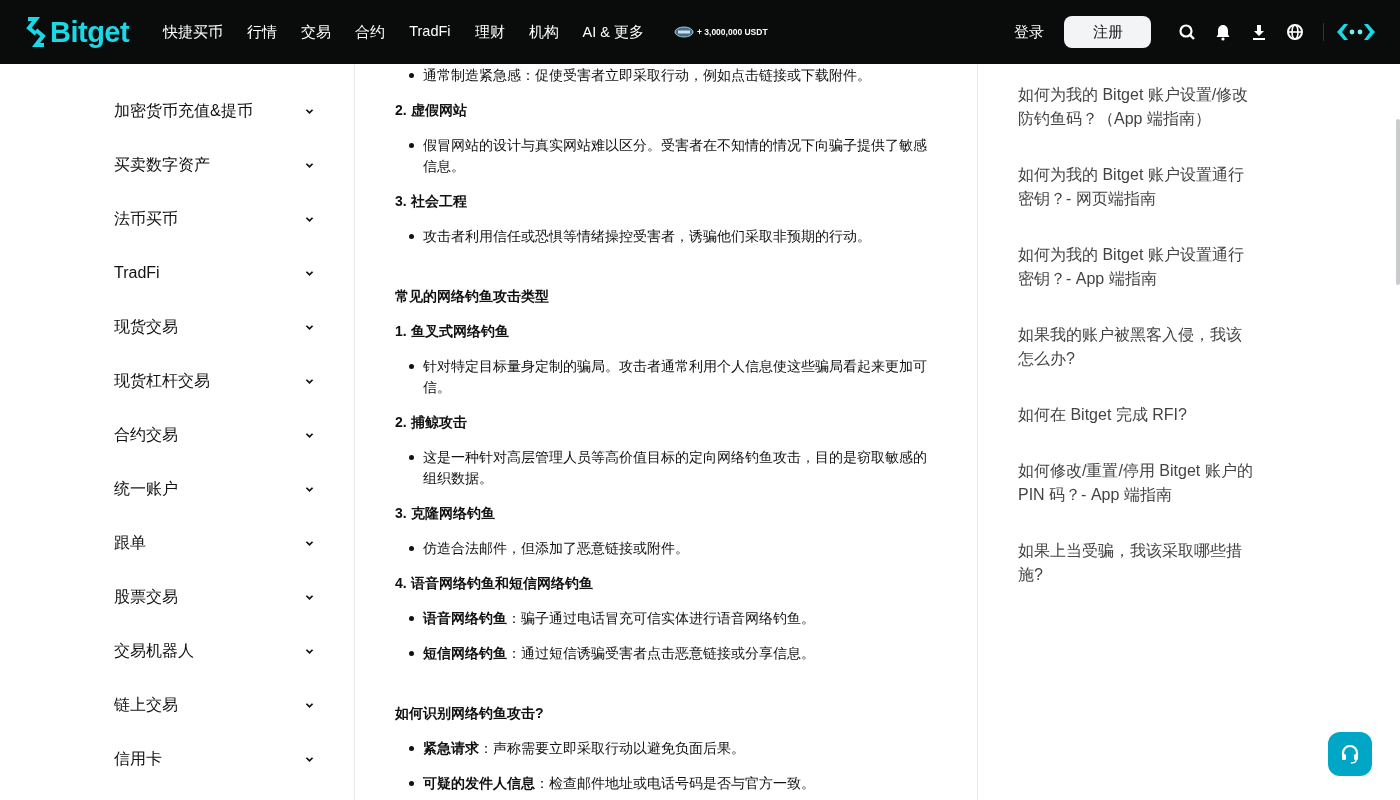  What do you see at coordinates (556, 548) in the screenshot?
I see `bullet-text: 仿造合法邮件，但添加了恶意链接或附件。` at bounding box center [556, 548].